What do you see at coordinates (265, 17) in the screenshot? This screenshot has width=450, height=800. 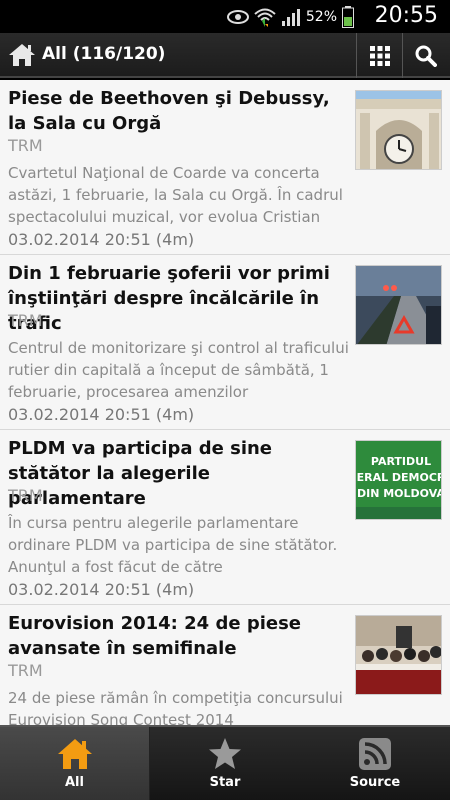 I see `wifi-icon` at bounding box center [265, 17].